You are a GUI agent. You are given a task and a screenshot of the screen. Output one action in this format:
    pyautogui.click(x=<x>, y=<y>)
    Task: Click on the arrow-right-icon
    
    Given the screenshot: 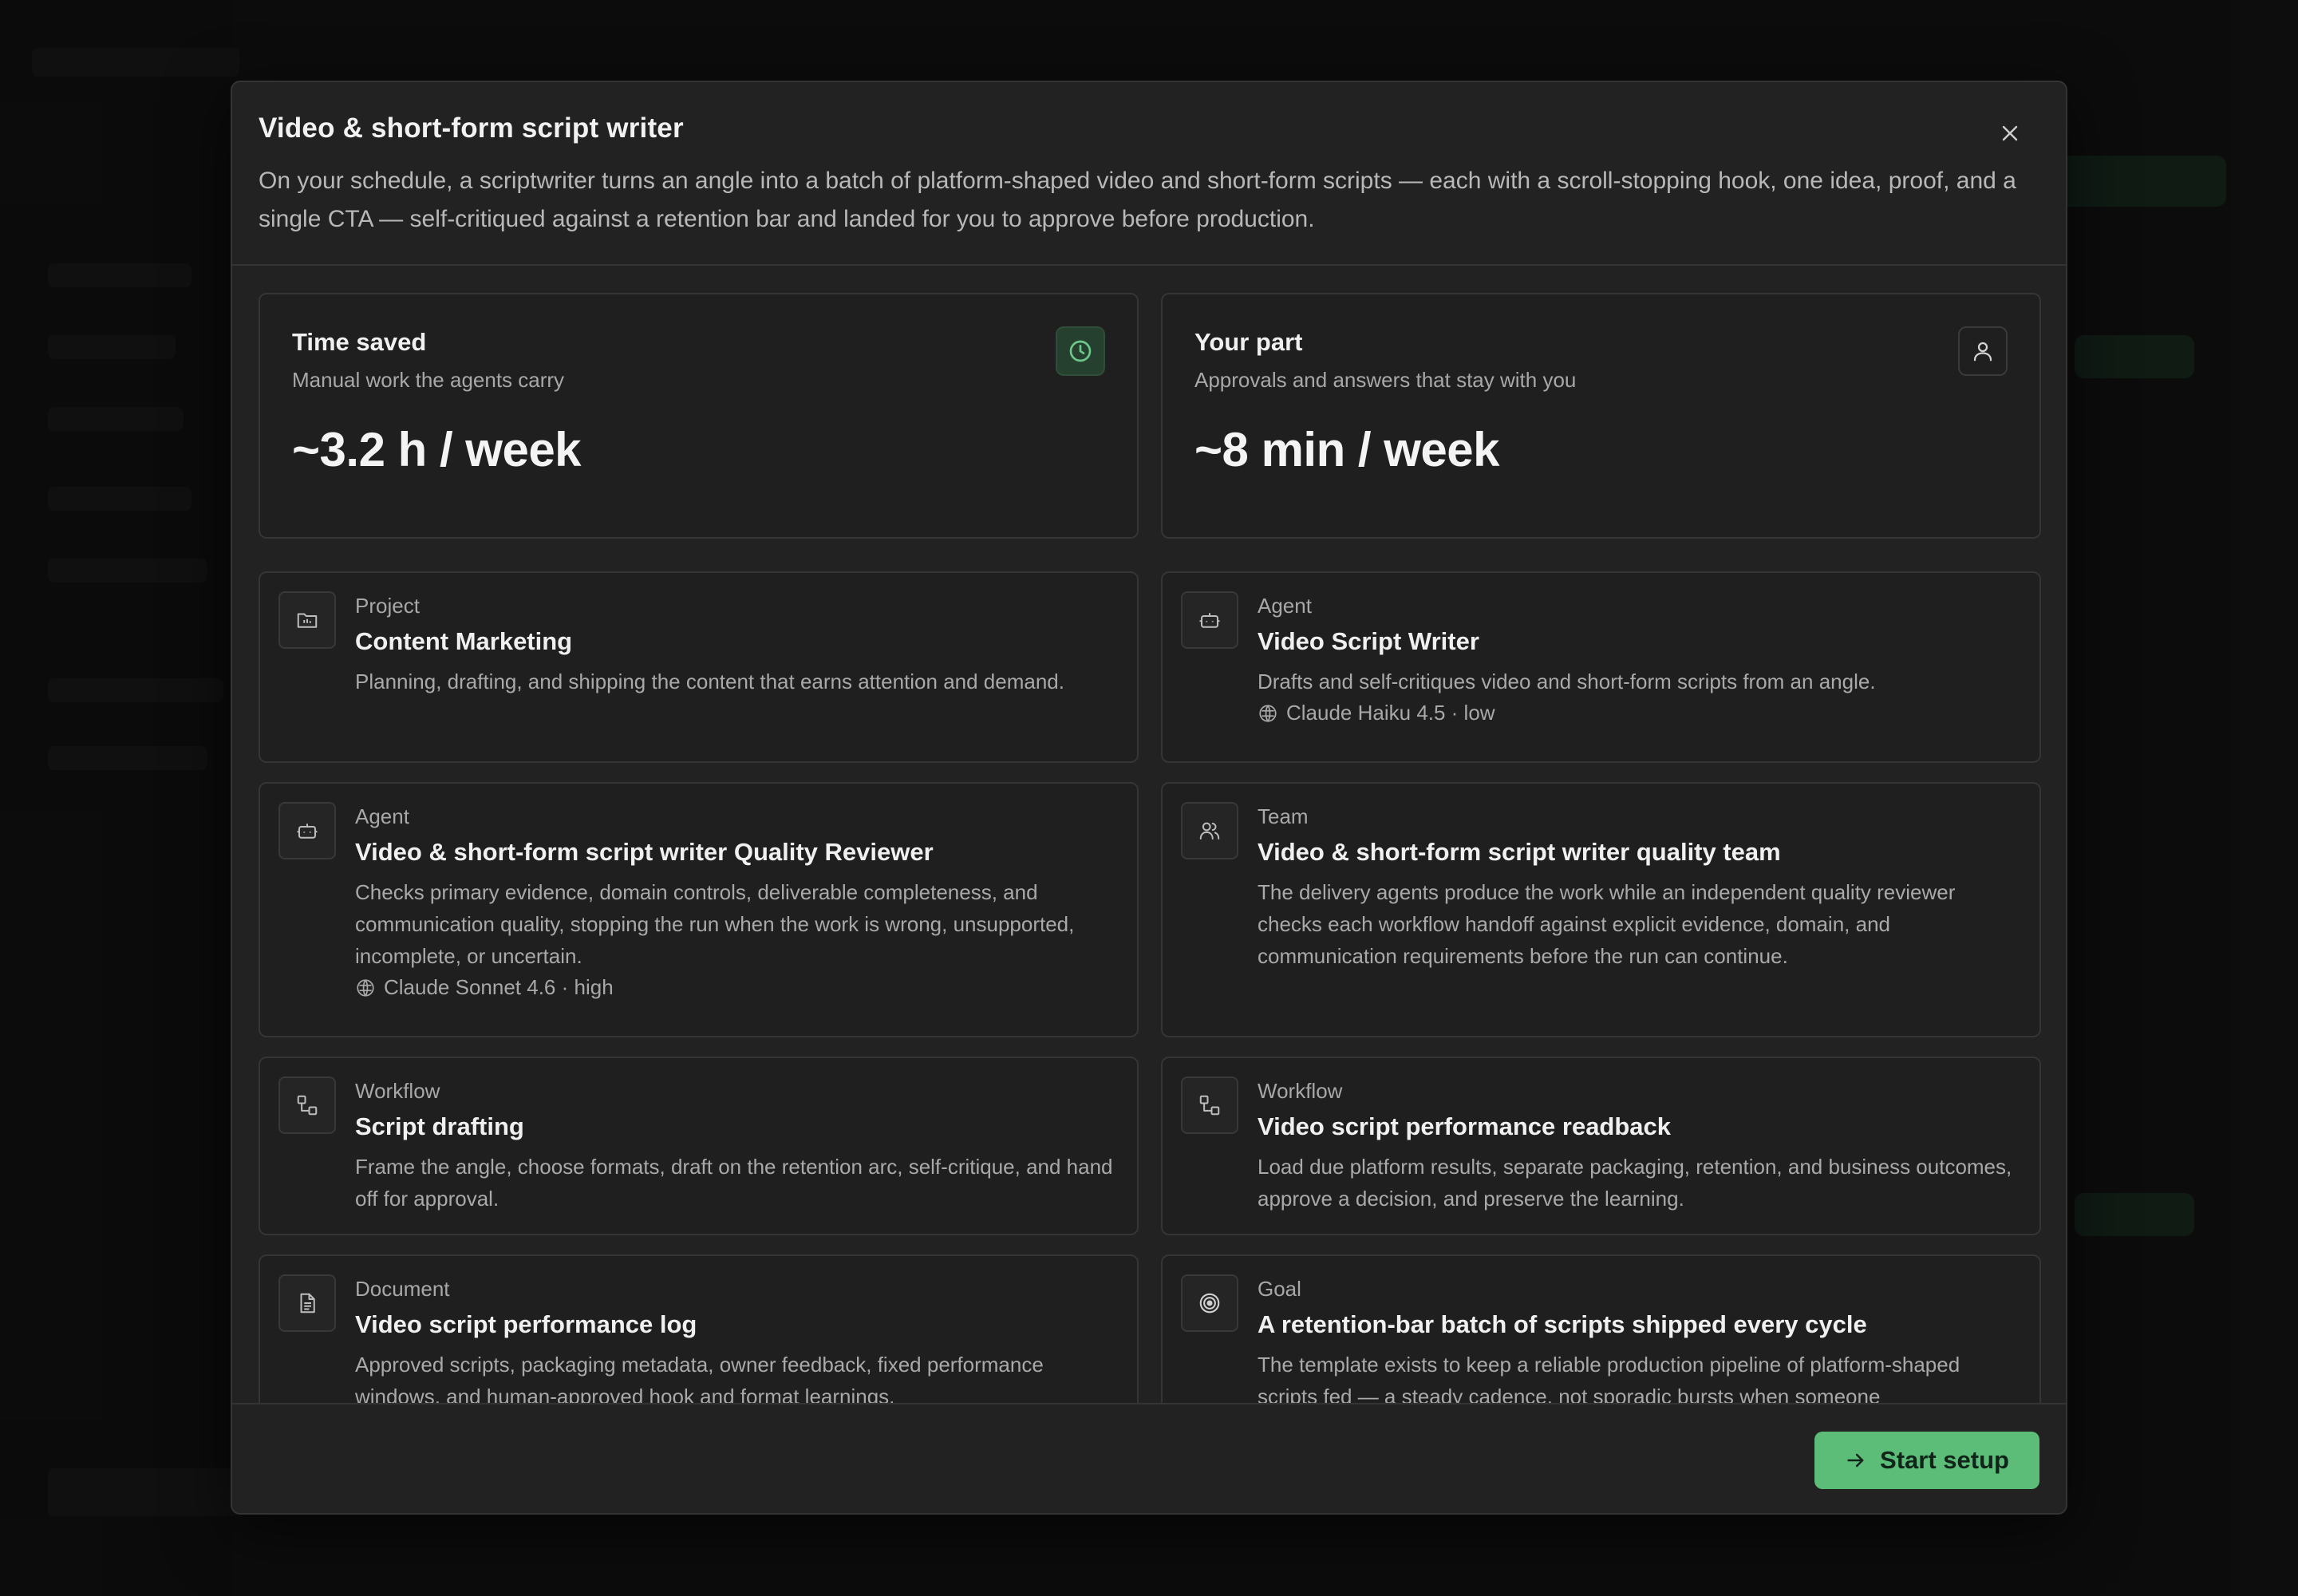 What is the action you would take?
    pyautogui.click(x=1856, y=1460)
    